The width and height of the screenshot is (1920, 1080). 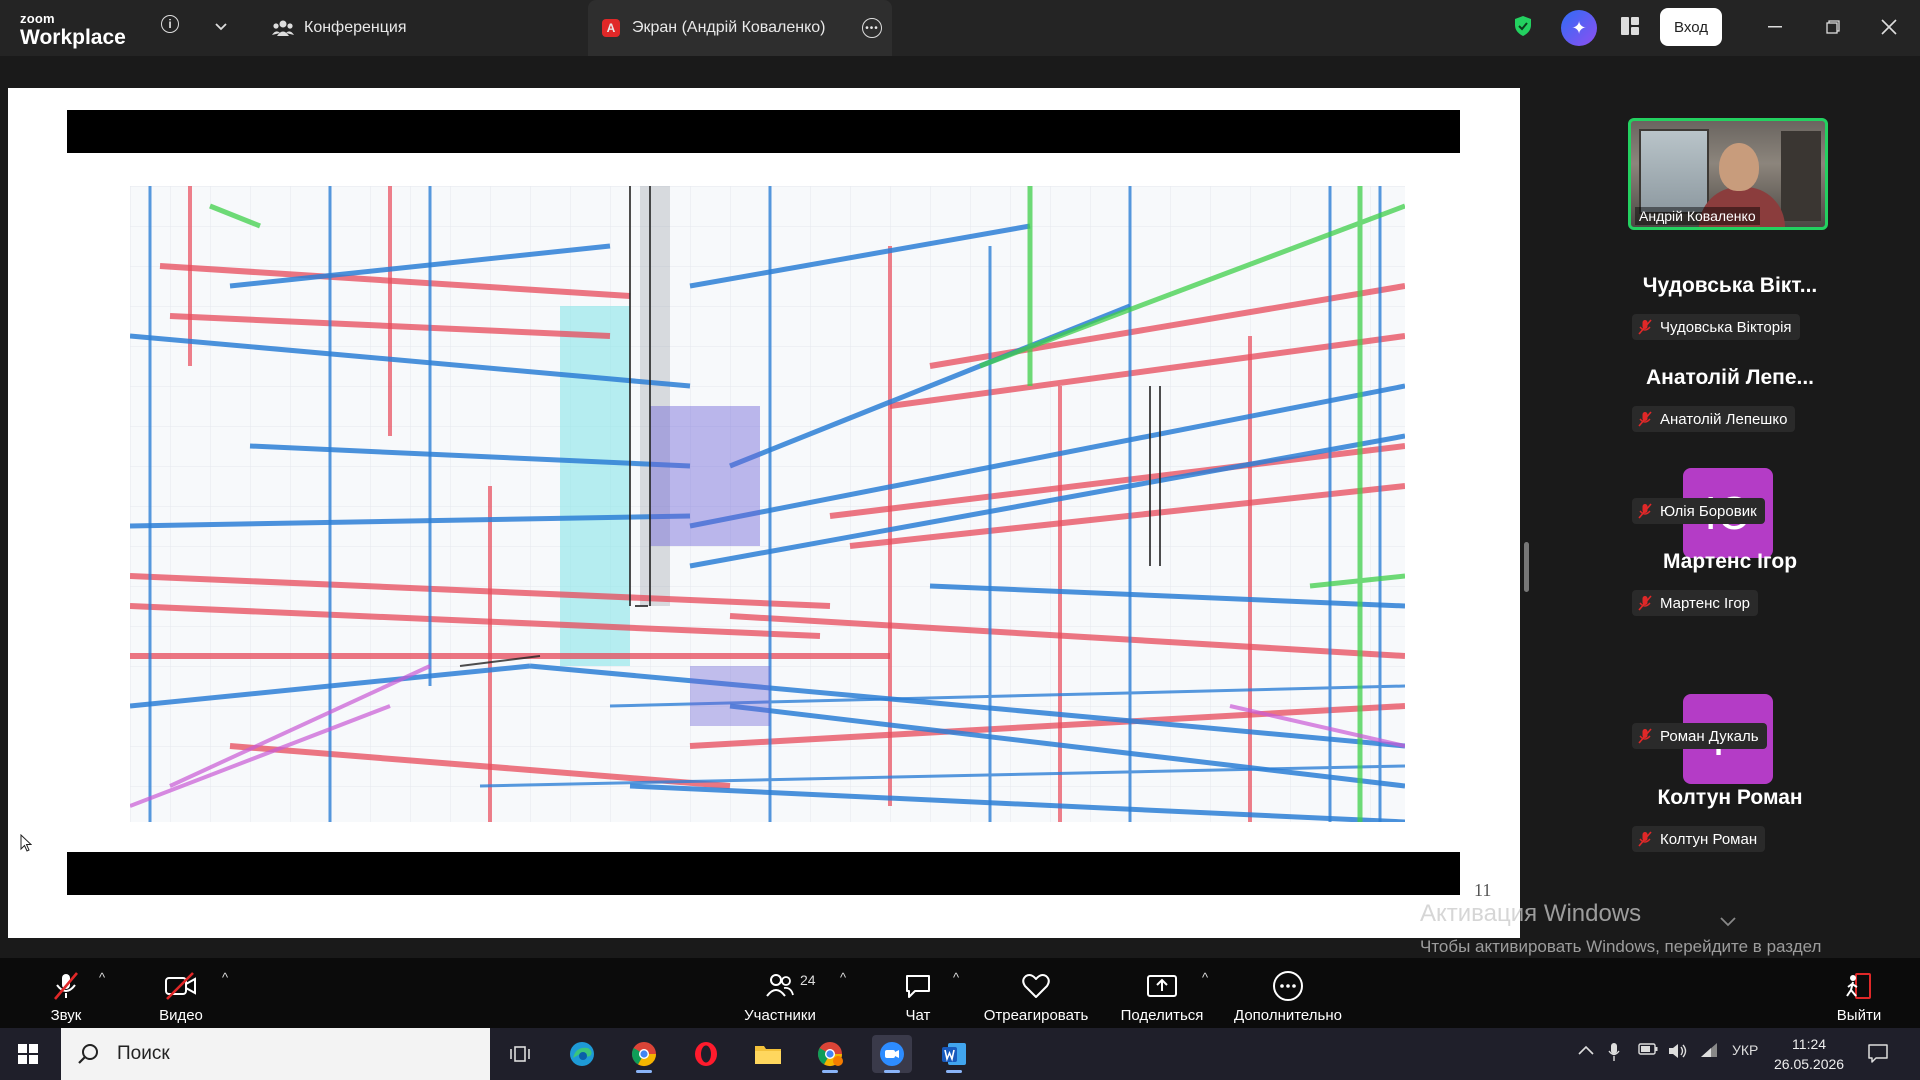 I want to click on login-button: Вход, so click(x=1691, y=27).